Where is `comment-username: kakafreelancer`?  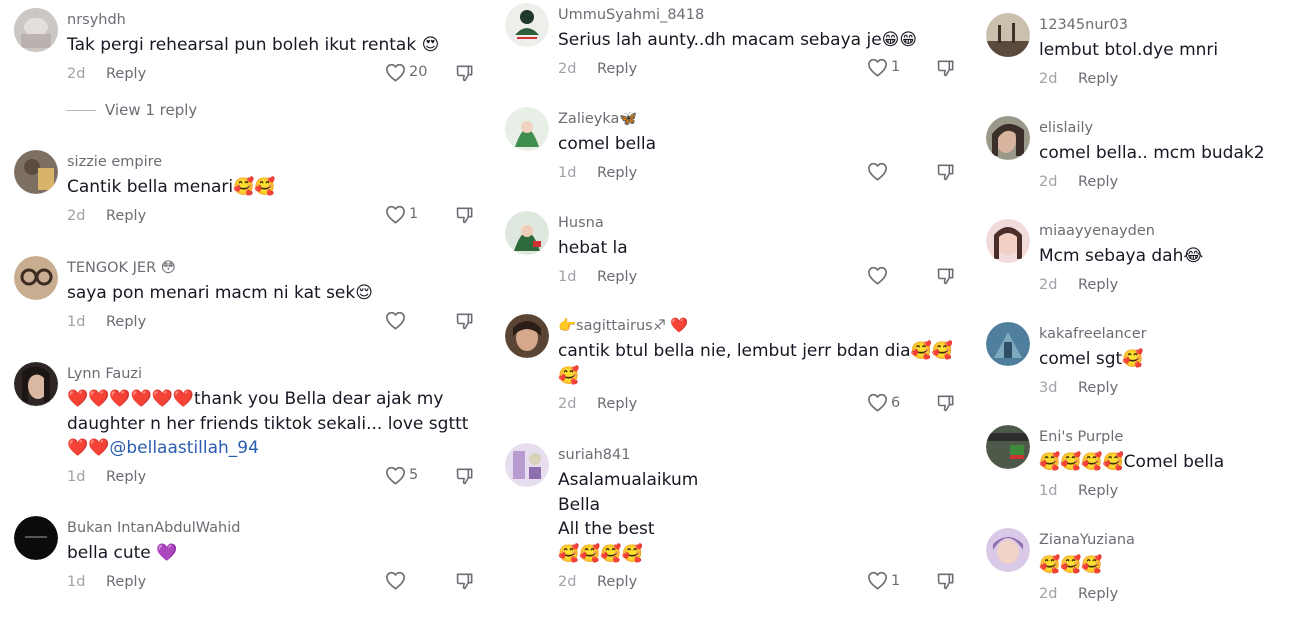
comment-username: kakafreelancer is located at coordinates (1164, 334).